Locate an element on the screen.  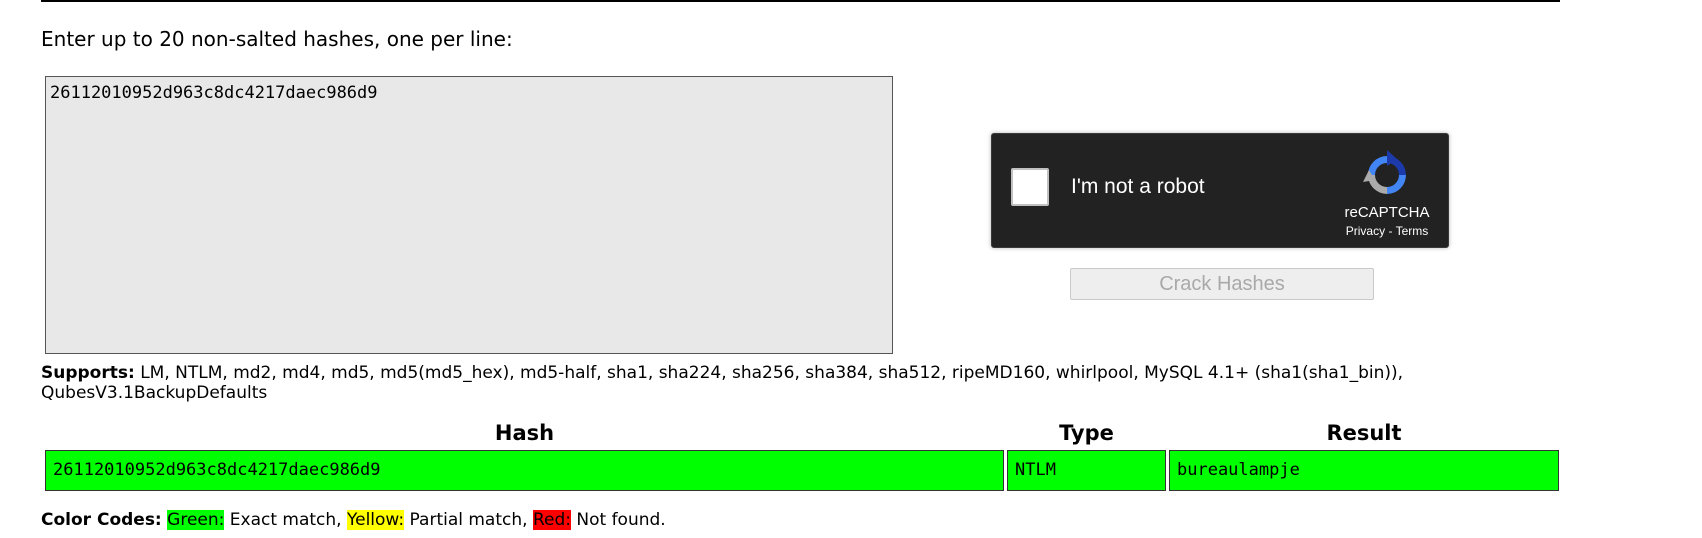
supports-label: Supports: is located at coordinates (88, 373).